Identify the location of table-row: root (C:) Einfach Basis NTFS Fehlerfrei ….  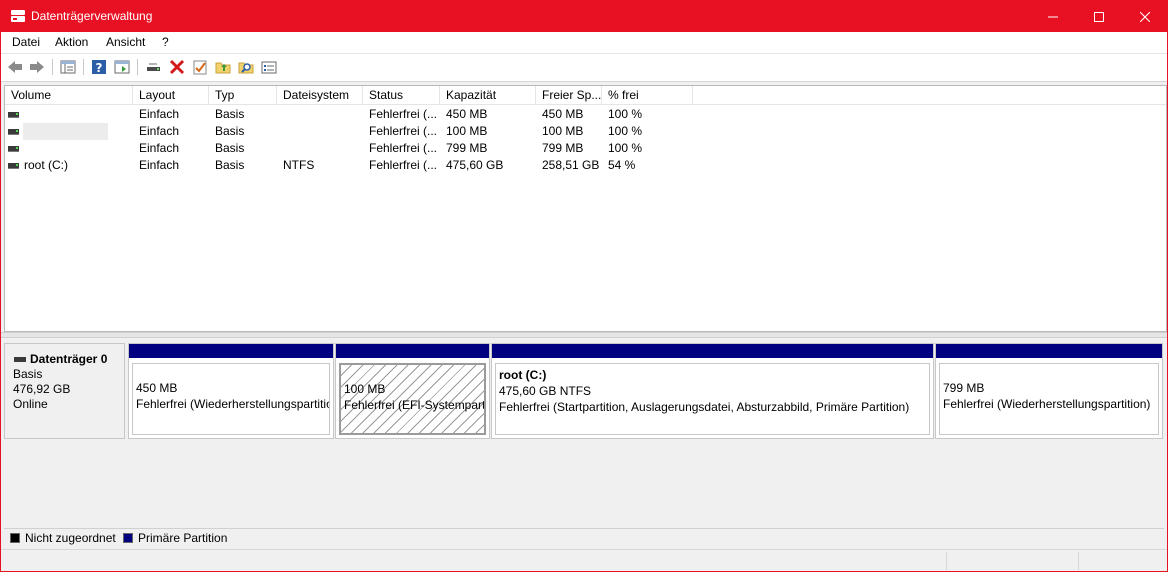
(585, 165).